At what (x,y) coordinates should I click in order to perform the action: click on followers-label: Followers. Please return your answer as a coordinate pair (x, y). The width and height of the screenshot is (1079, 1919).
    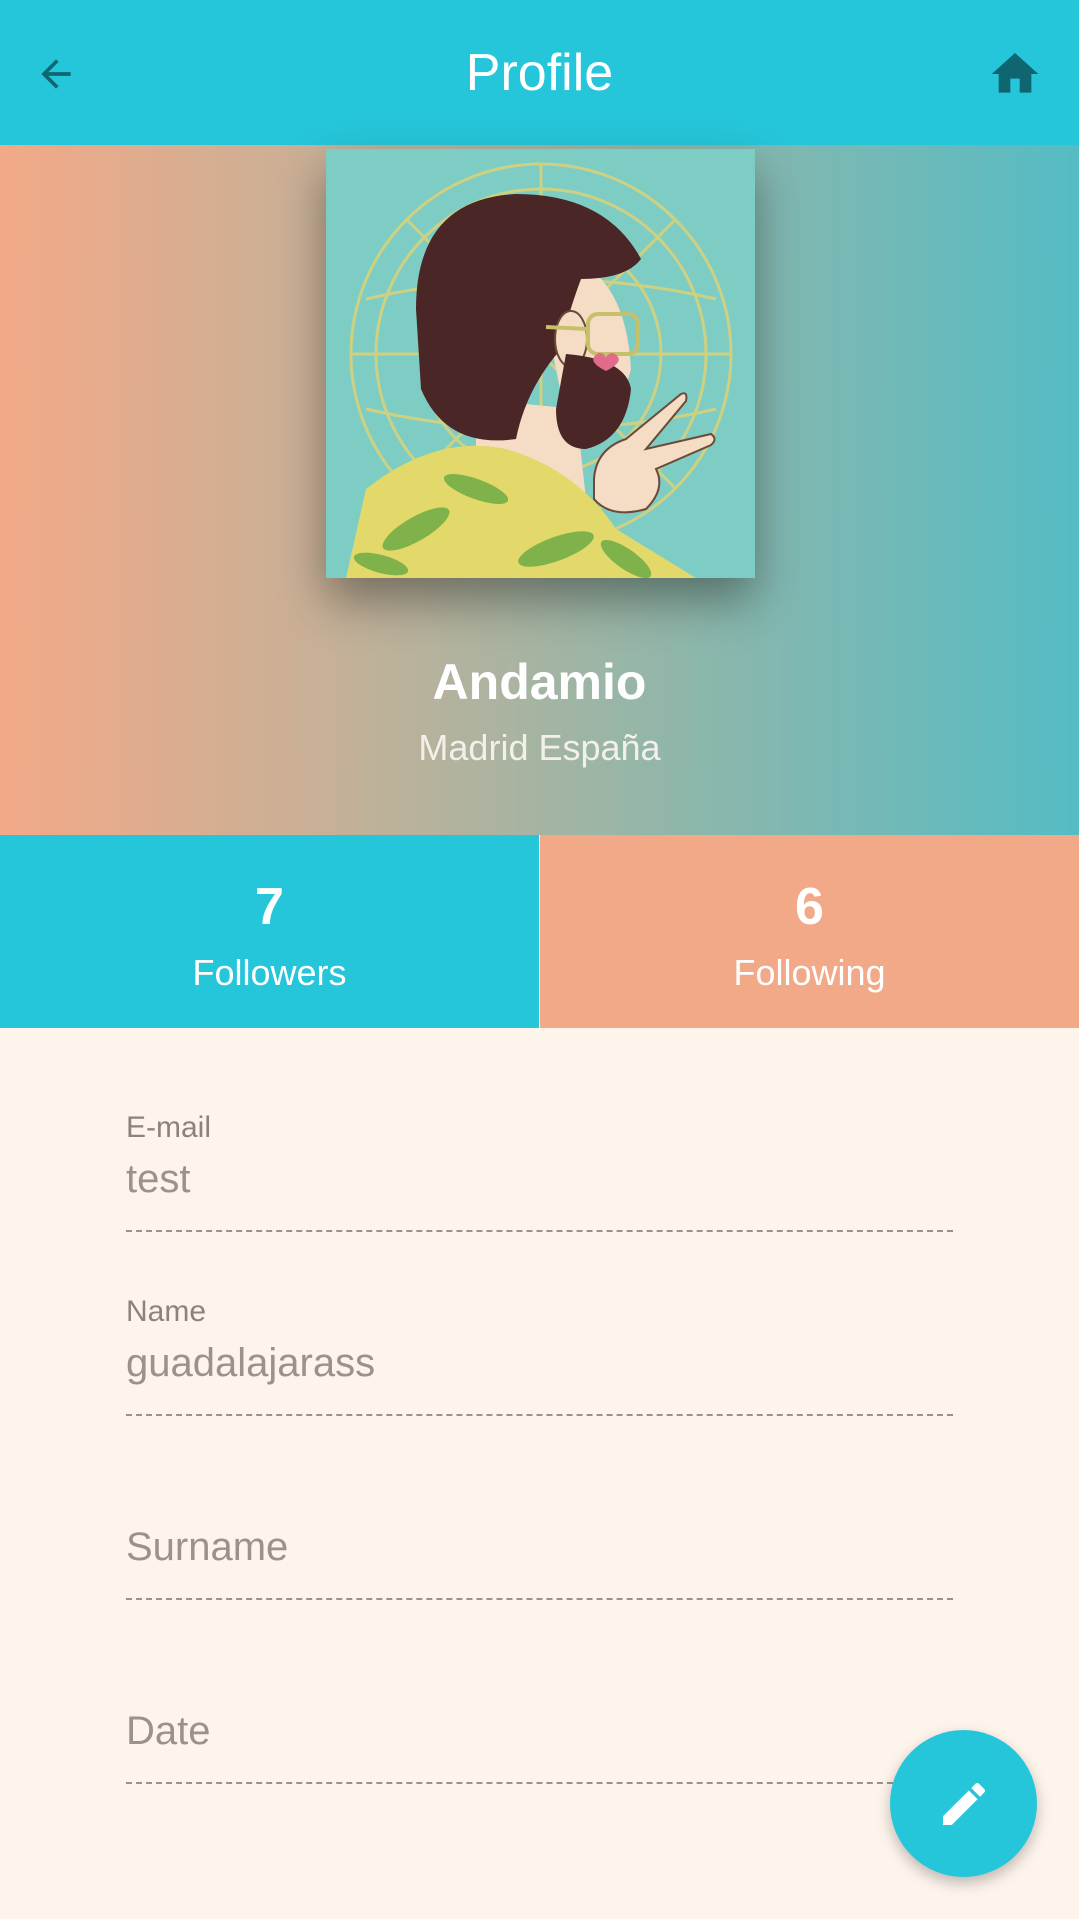
    Looking at the image, I should click on (269, 972).